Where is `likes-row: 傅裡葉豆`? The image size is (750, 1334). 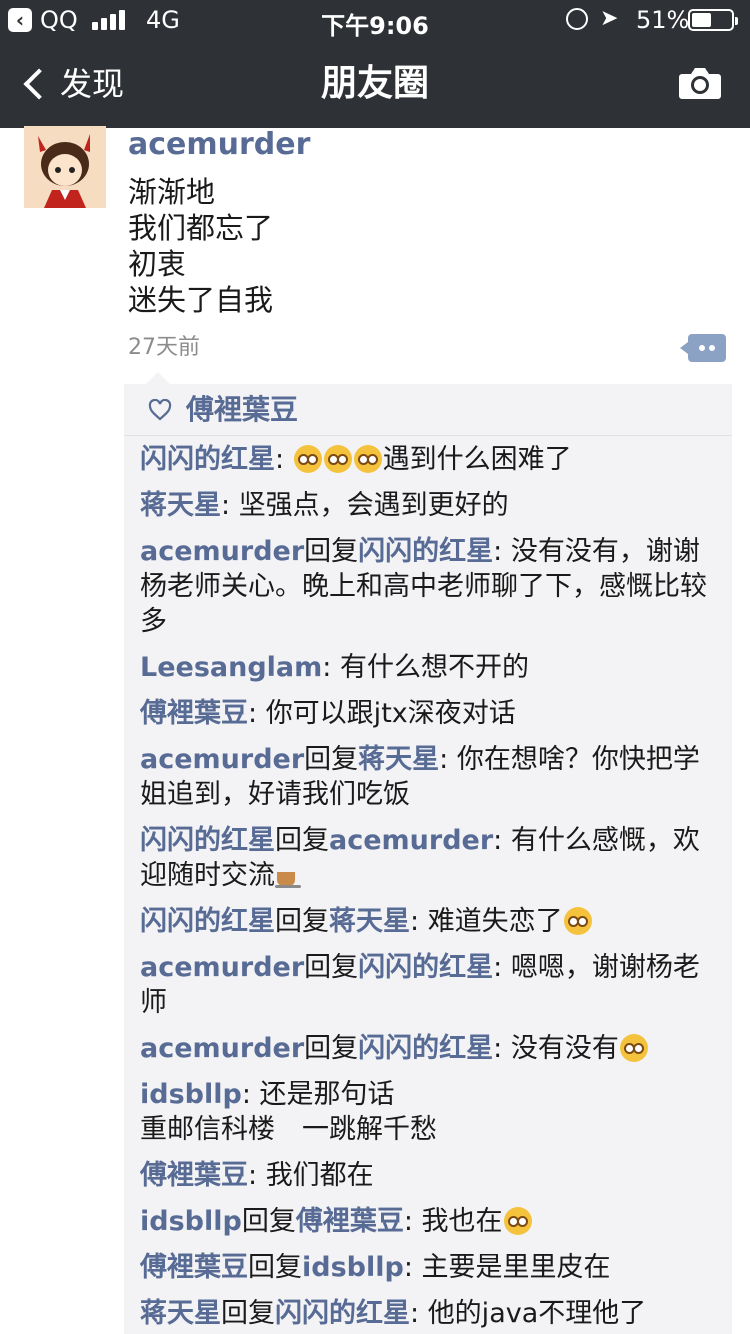
likes-row: 傅裡葉豆 is located at coordinates (428, 410).